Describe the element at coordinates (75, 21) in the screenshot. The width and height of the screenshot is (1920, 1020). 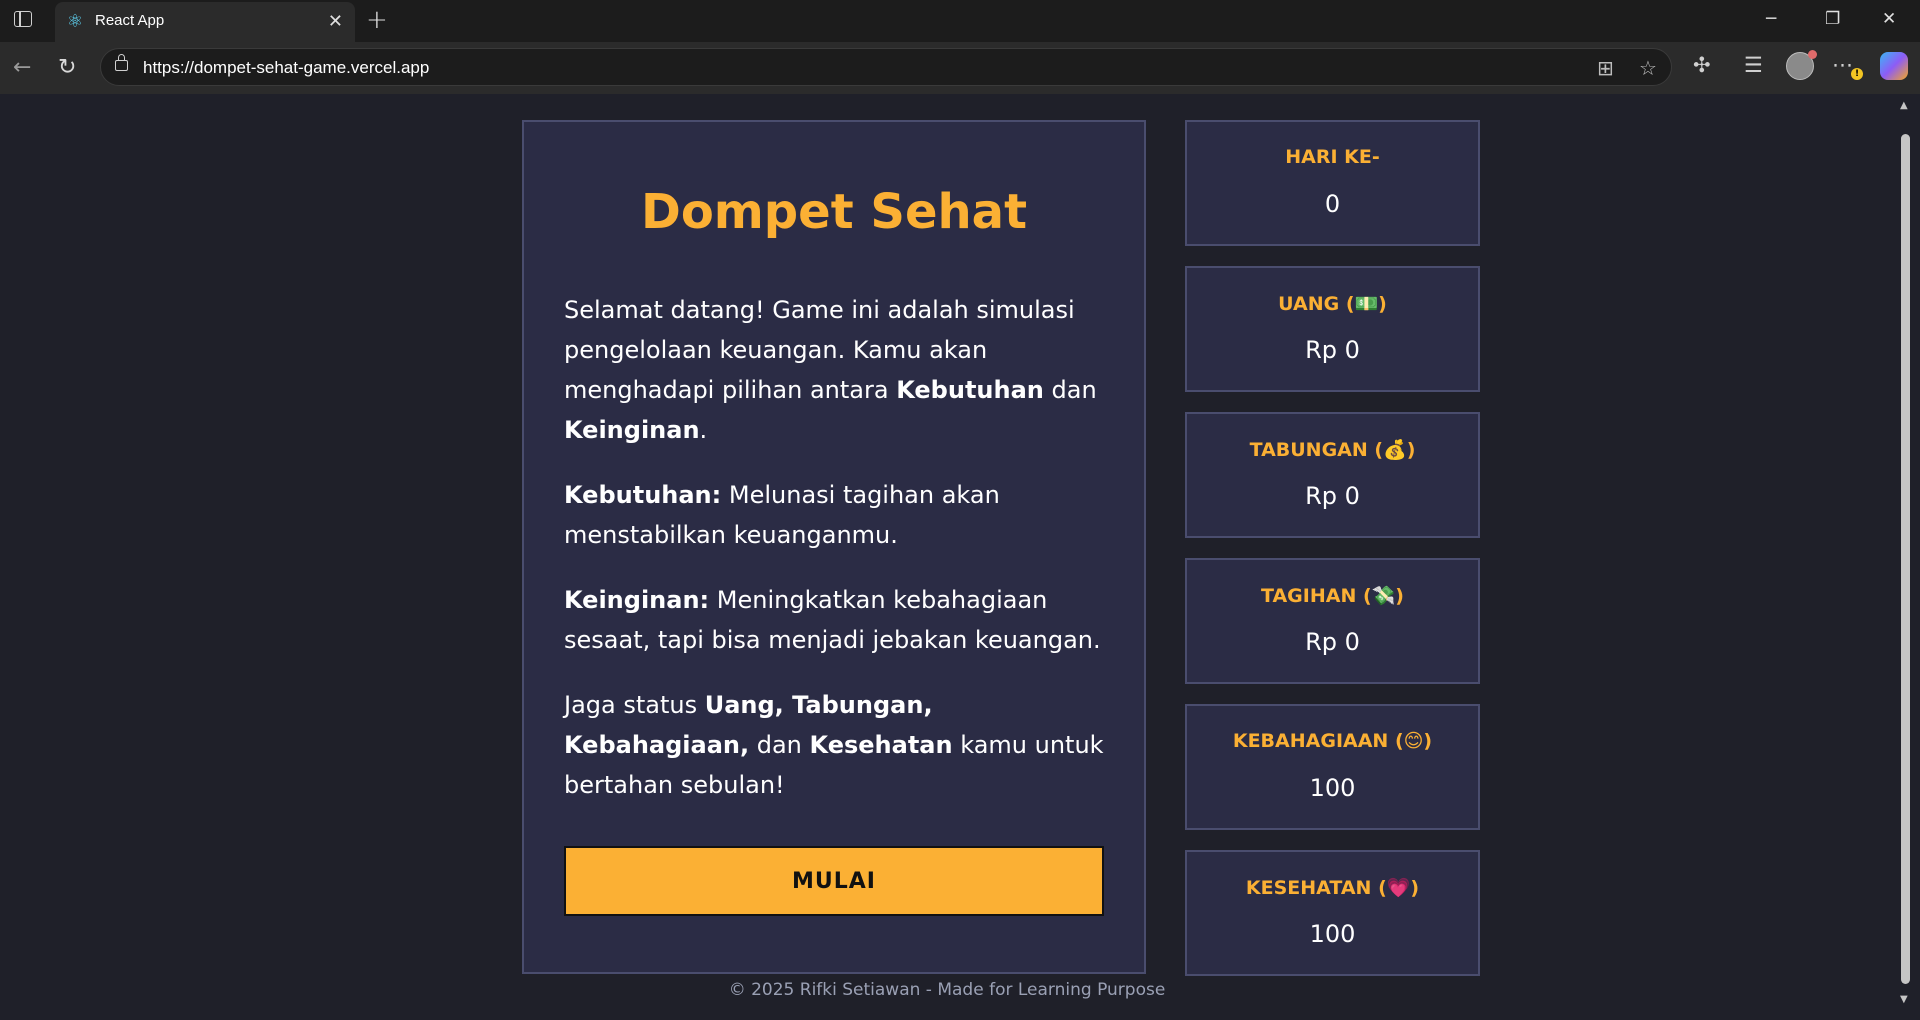
I see `react-logo-icon: ⚛` at that location.